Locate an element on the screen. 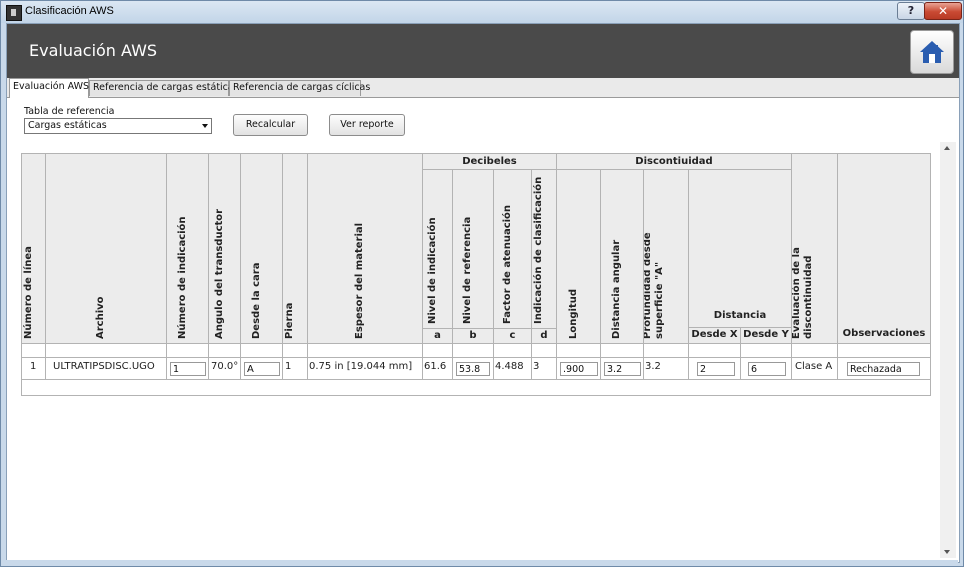 The width and height of the screenshot is (964, 567). header-indication-level: Nivel de indicación is located at coordinates (437, 249).